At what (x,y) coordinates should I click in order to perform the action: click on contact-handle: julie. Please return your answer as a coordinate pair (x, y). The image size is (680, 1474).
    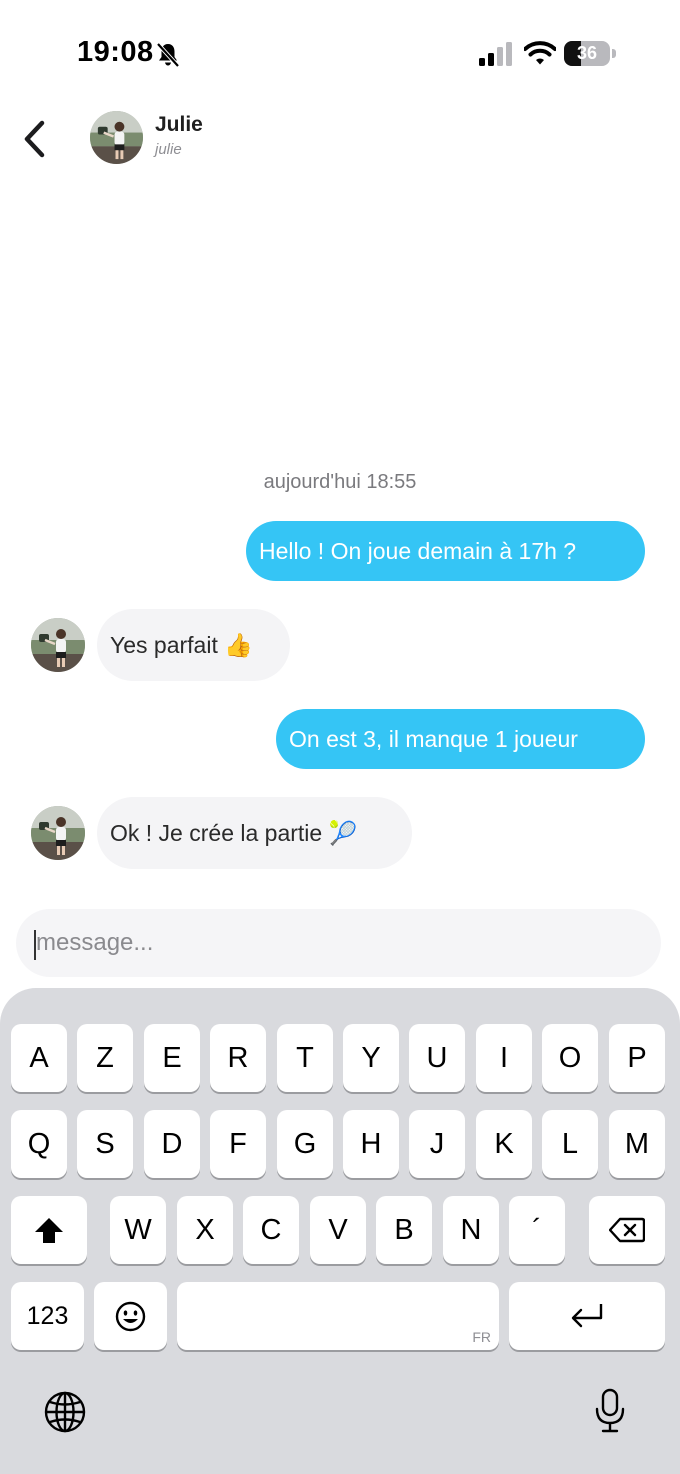
    Looking at the image, I should click on (168, 149).